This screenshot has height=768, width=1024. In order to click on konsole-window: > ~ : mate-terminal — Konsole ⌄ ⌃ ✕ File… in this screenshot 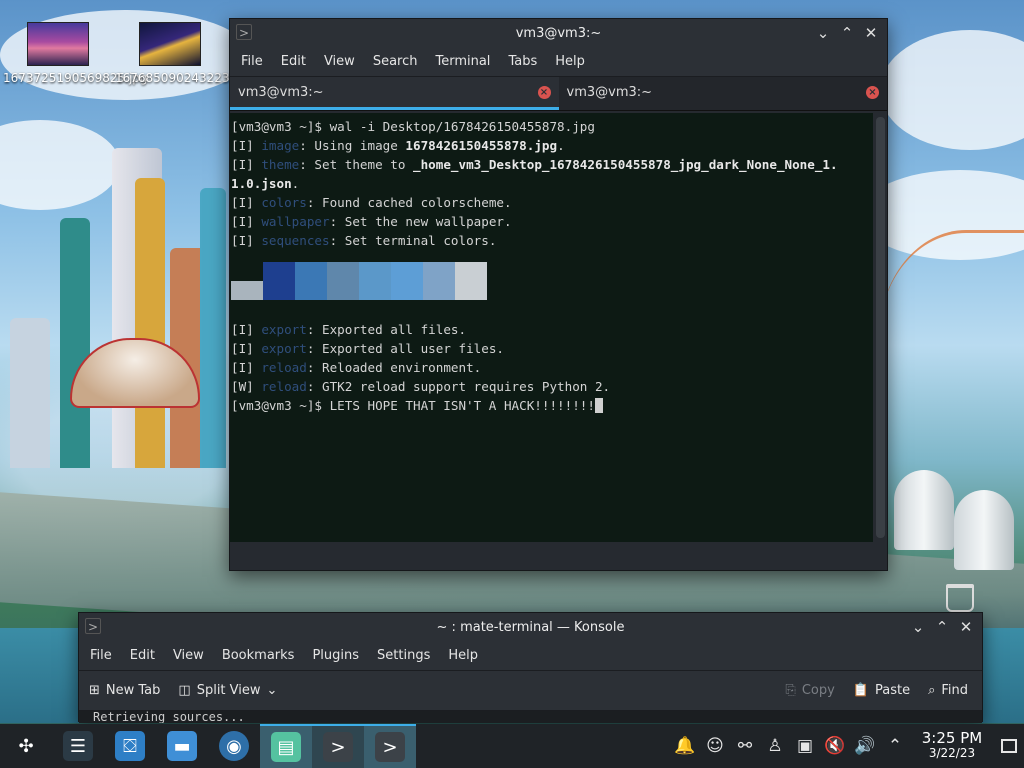, I will do `click(530, 667)`.